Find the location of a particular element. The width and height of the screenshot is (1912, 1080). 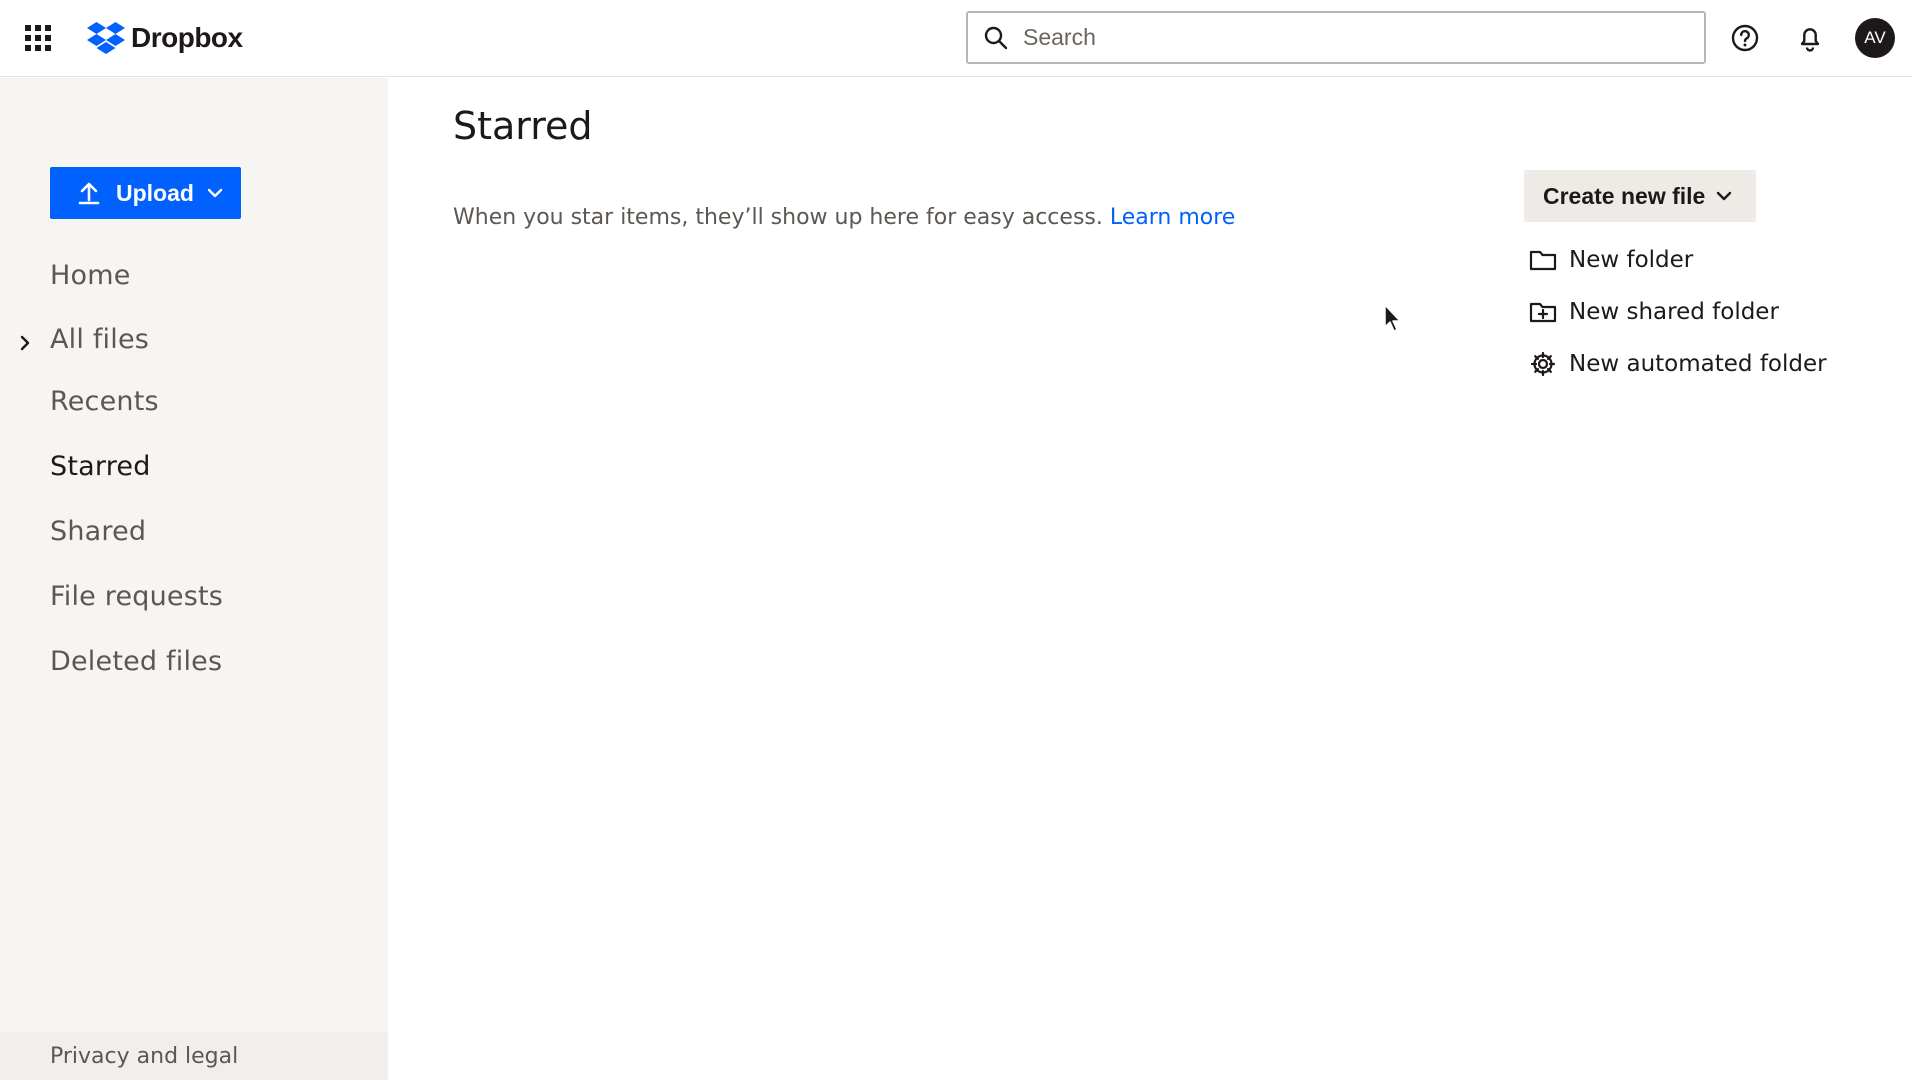

sidebar-item-home: Home is located at coordinates (90, 275).